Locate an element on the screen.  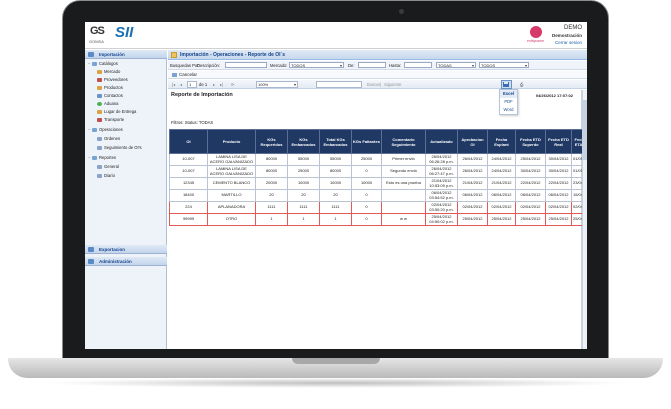
tree-item-catalogos: − Catálogos is located at coordinates (103, 64).